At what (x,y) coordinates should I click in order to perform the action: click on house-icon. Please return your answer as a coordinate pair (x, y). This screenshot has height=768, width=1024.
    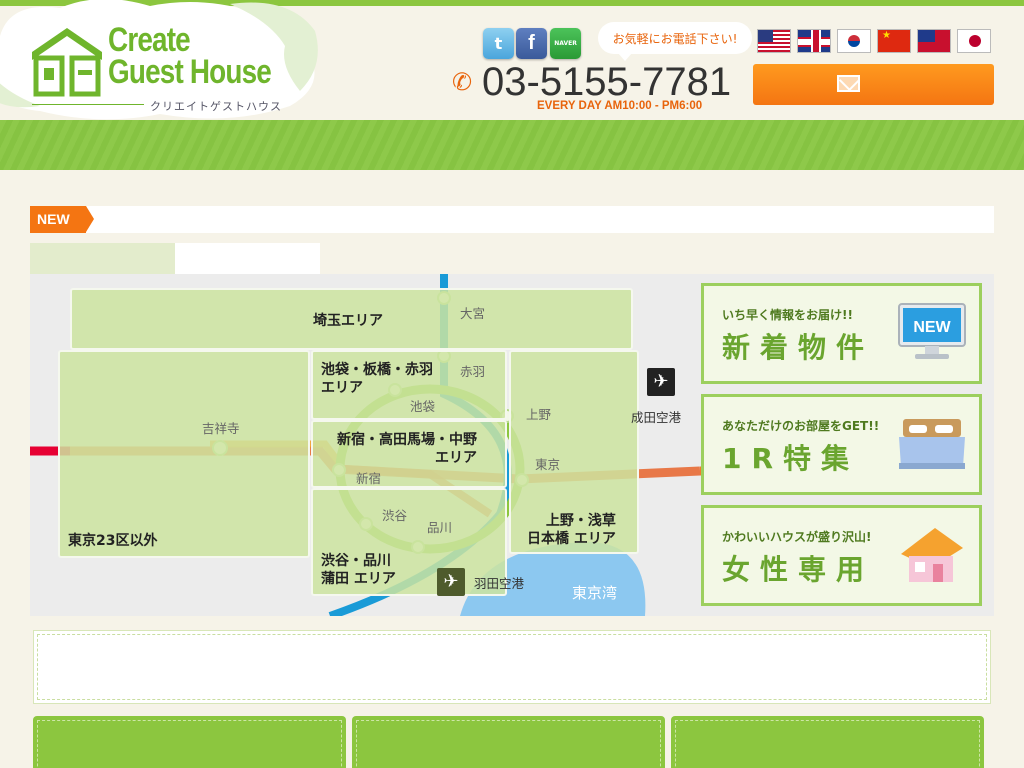
    Looking at the image, I should click on (932, 555).